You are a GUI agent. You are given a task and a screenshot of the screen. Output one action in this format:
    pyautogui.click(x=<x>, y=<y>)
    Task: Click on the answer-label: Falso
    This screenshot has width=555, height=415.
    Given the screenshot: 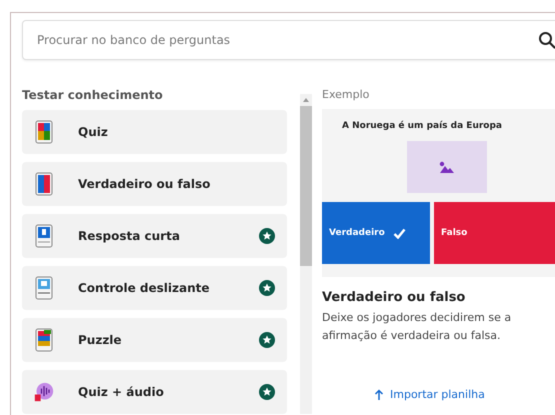 What is the action you would take?
    pyautogui.click(x=454, y=233)
    